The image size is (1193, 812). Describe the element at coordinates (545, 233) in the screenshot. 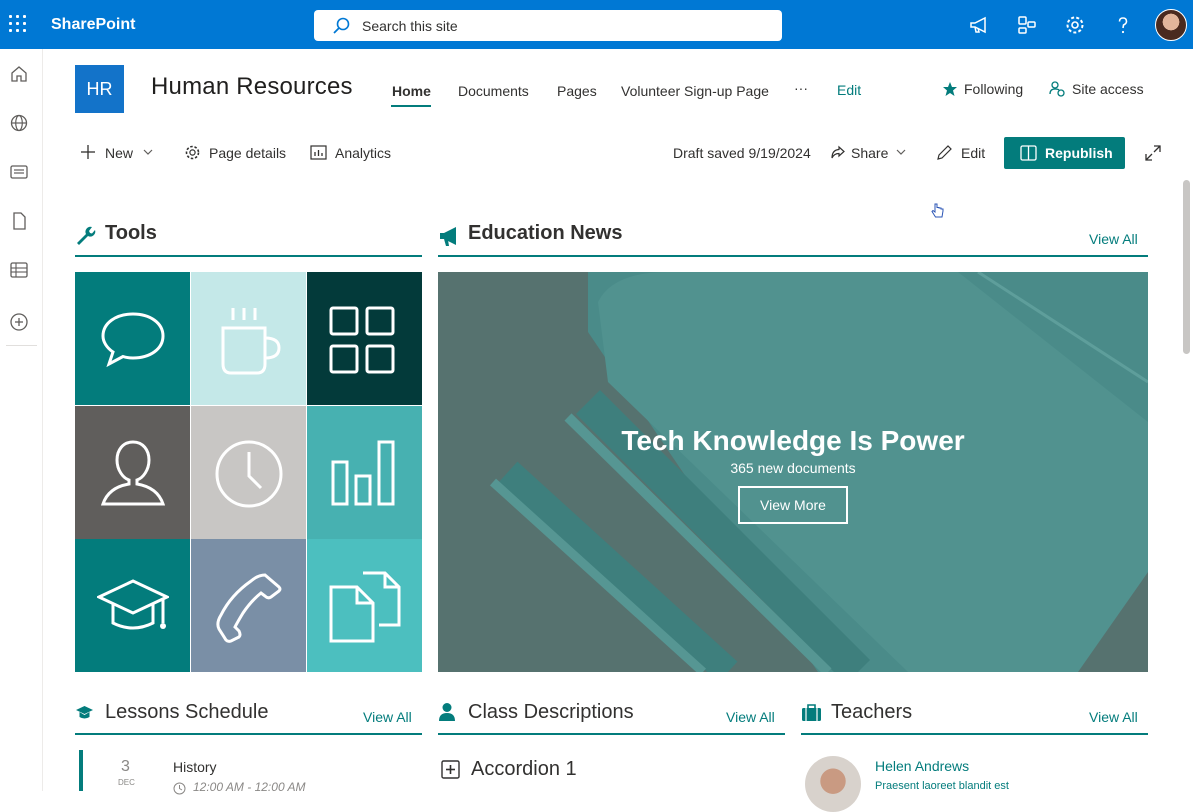

I see `education-news-title: Education News` at that location.